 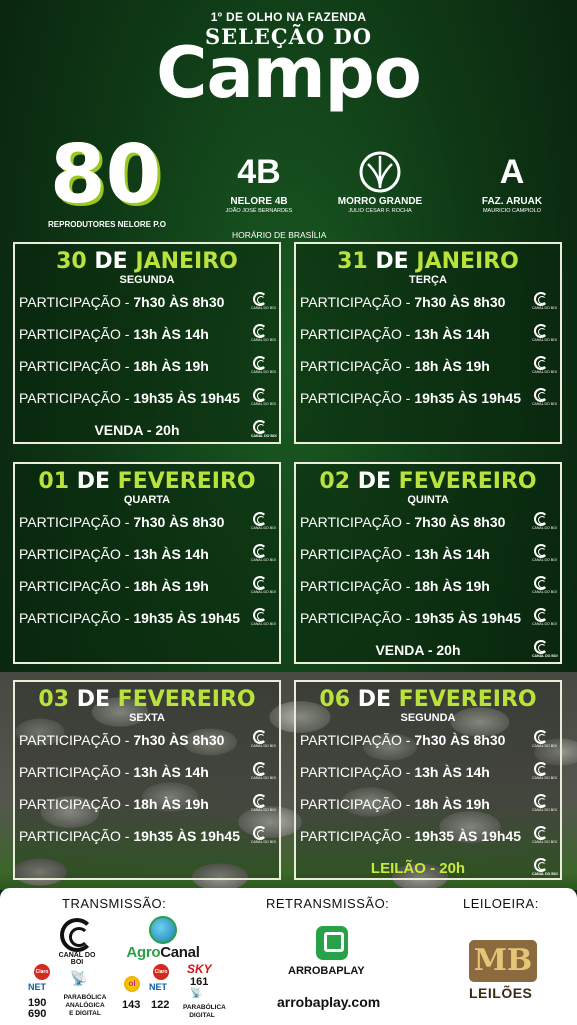 I want to click on net-logo: NET, so click(x=37, y=987).